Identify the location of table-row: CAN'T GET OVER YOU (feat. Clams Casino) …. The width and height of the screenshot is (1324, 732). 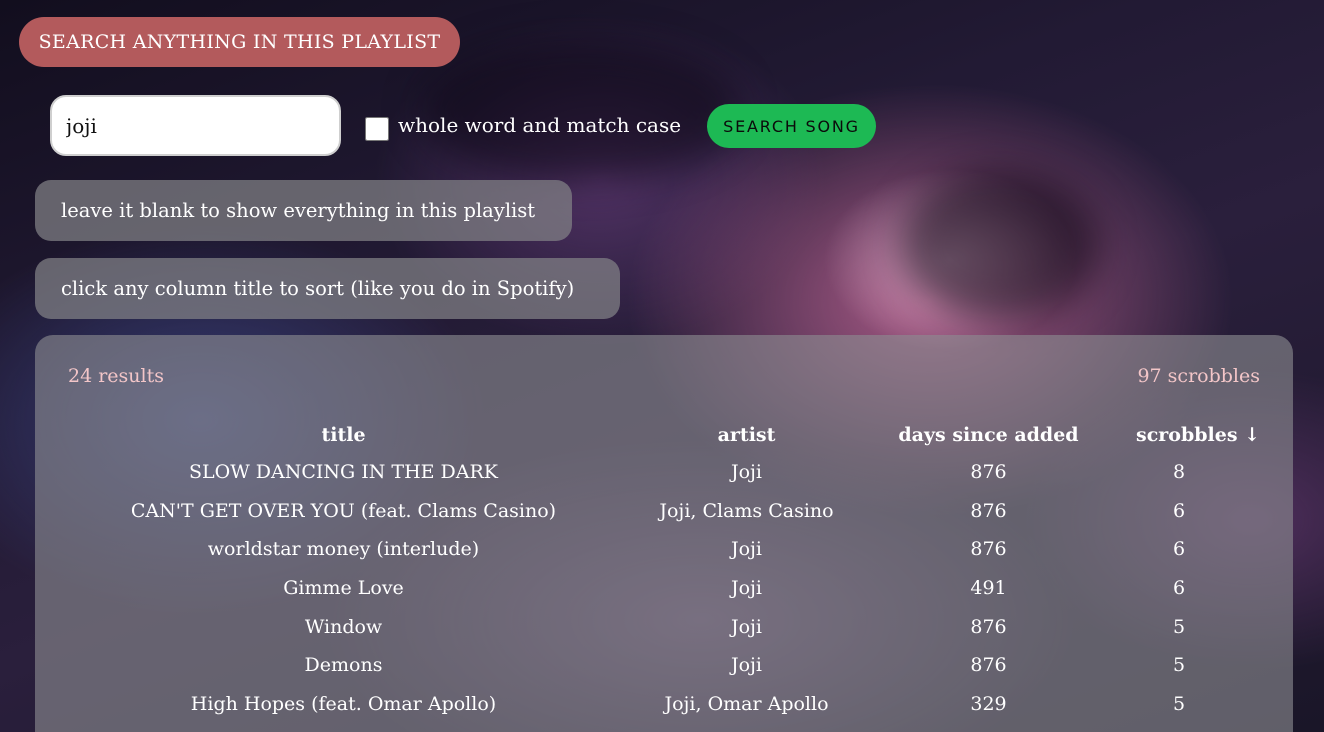
(664, 511).